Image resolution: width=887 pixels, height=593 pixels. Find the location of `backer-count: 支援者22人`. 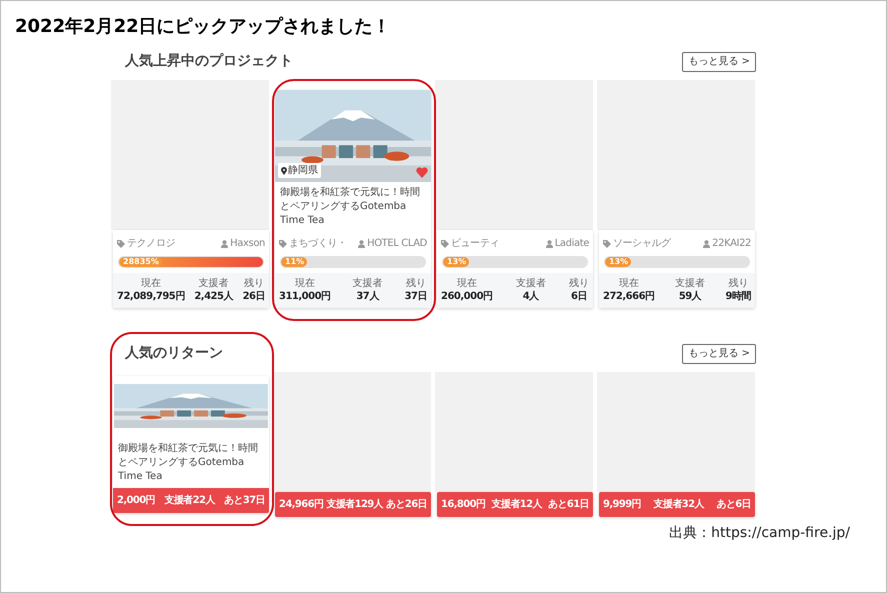

backer-count: 支援者22人 is located at coordinates (189, 501).